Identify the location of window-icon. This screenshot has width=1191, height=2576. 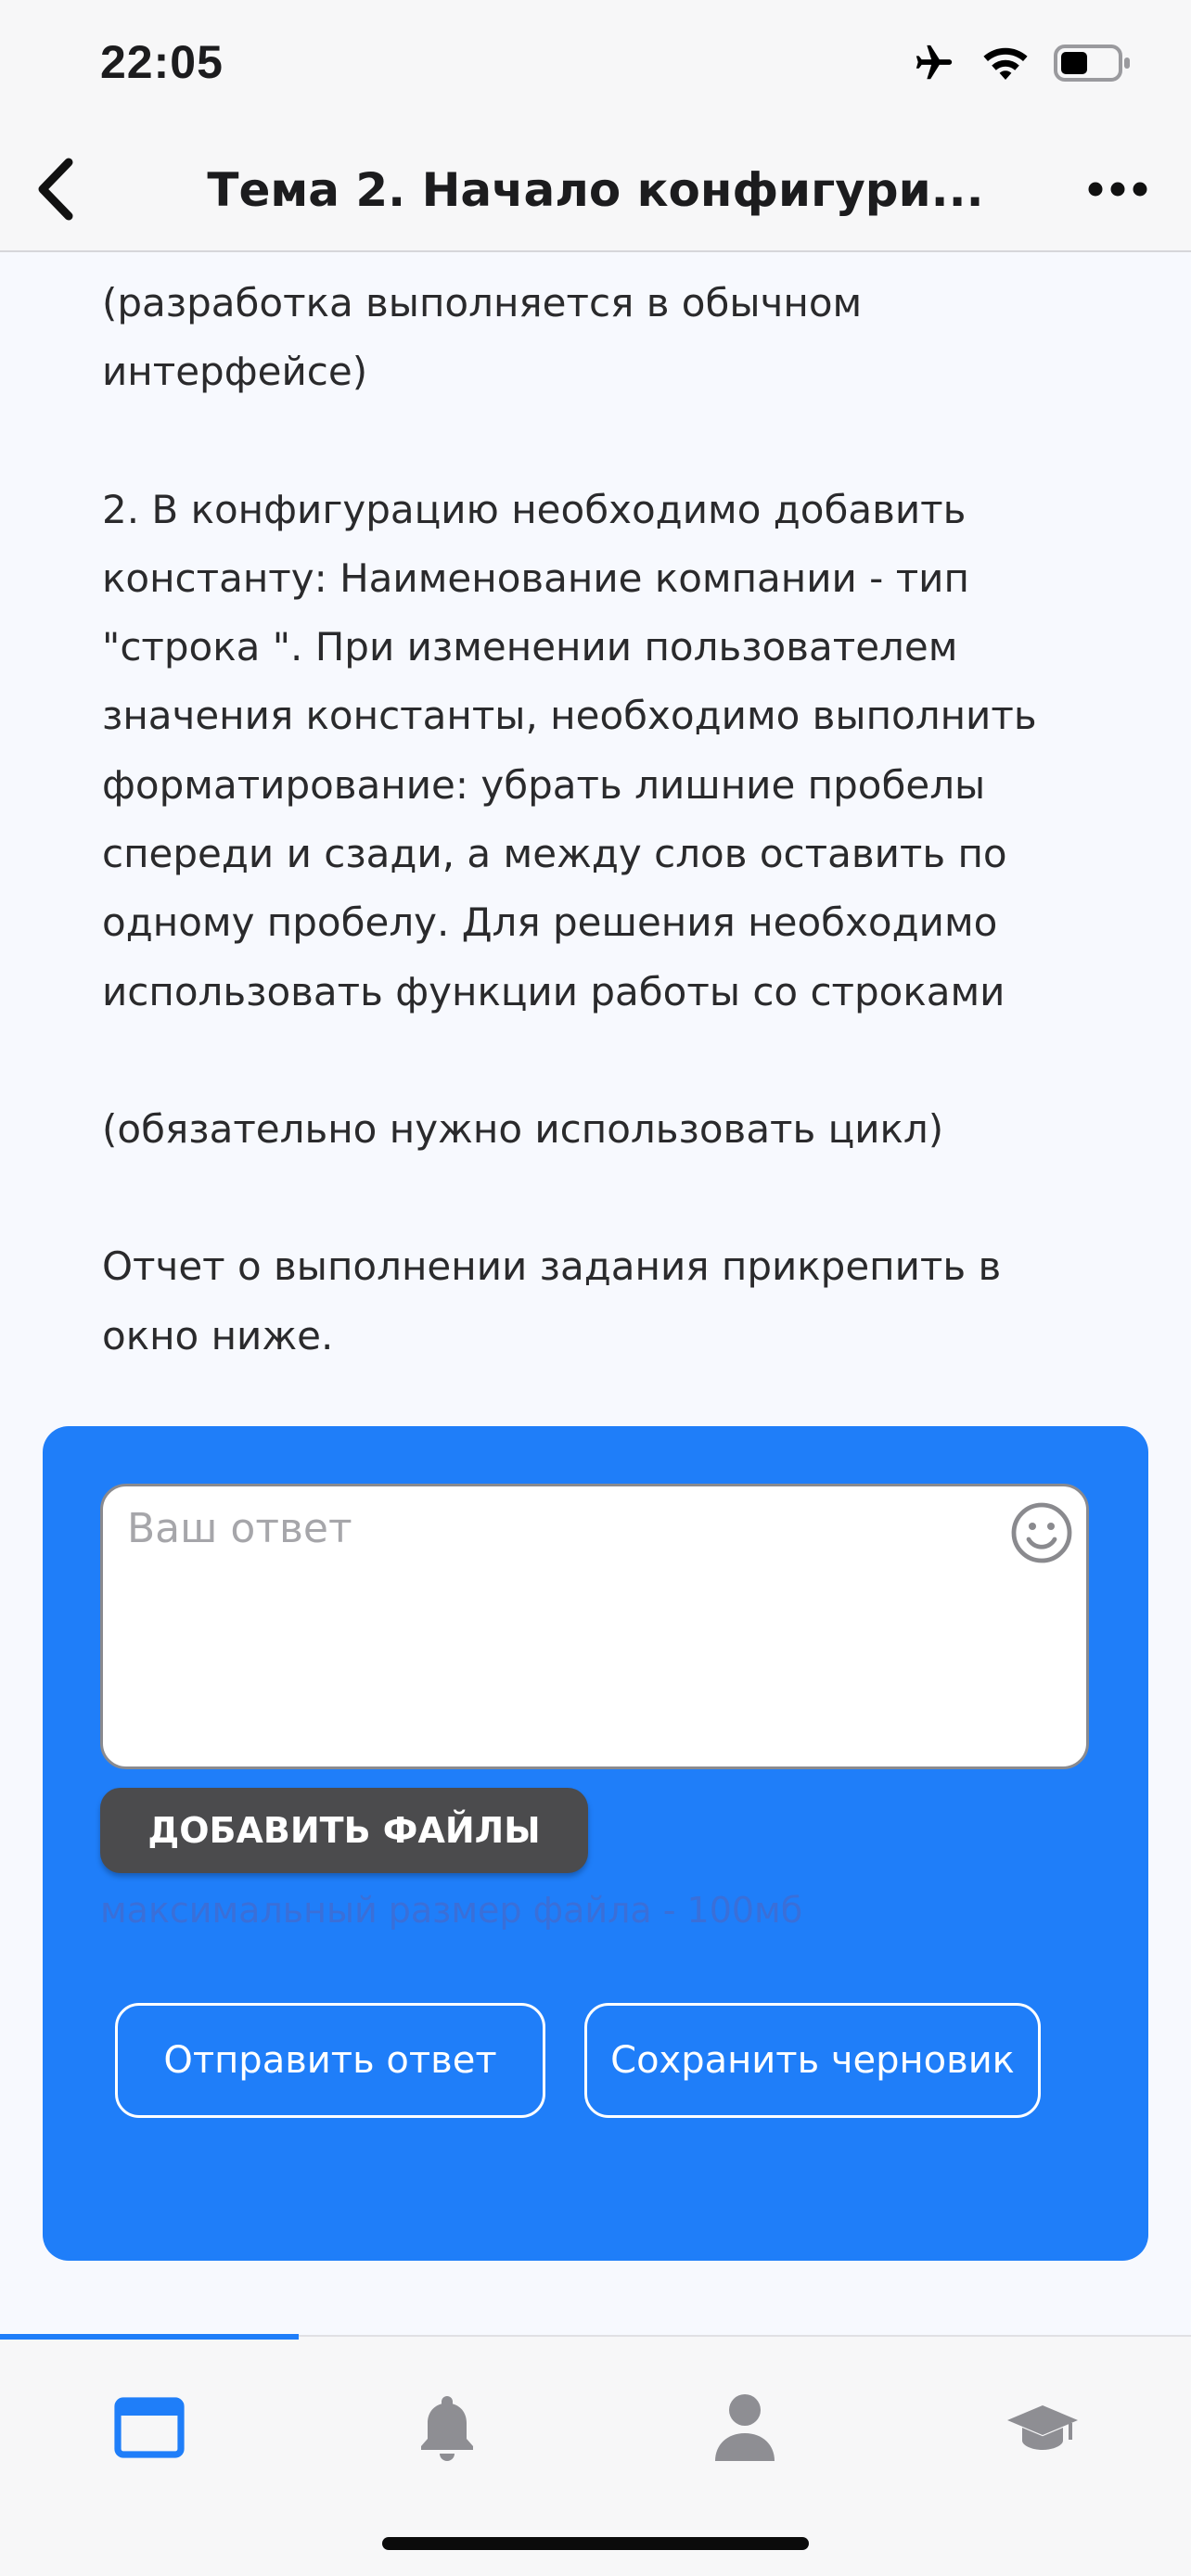
(149, 2430).